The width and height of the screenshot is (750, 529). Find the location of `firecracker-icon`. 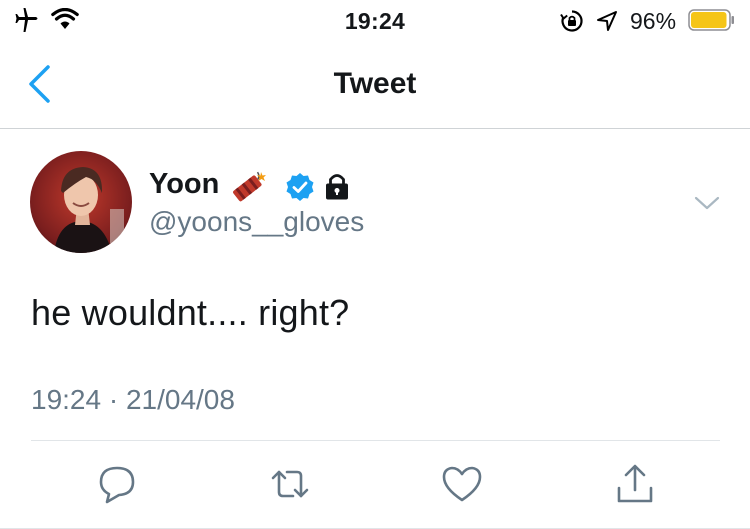

firecracker-icon is located at coordinates (249, 186).